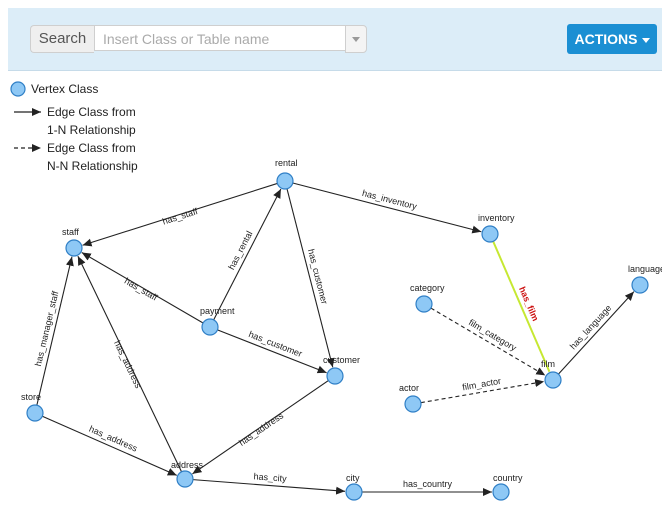 The width and height of the screenshot is (662, 519). I want to click on edge-film-language, so click(596, 333).